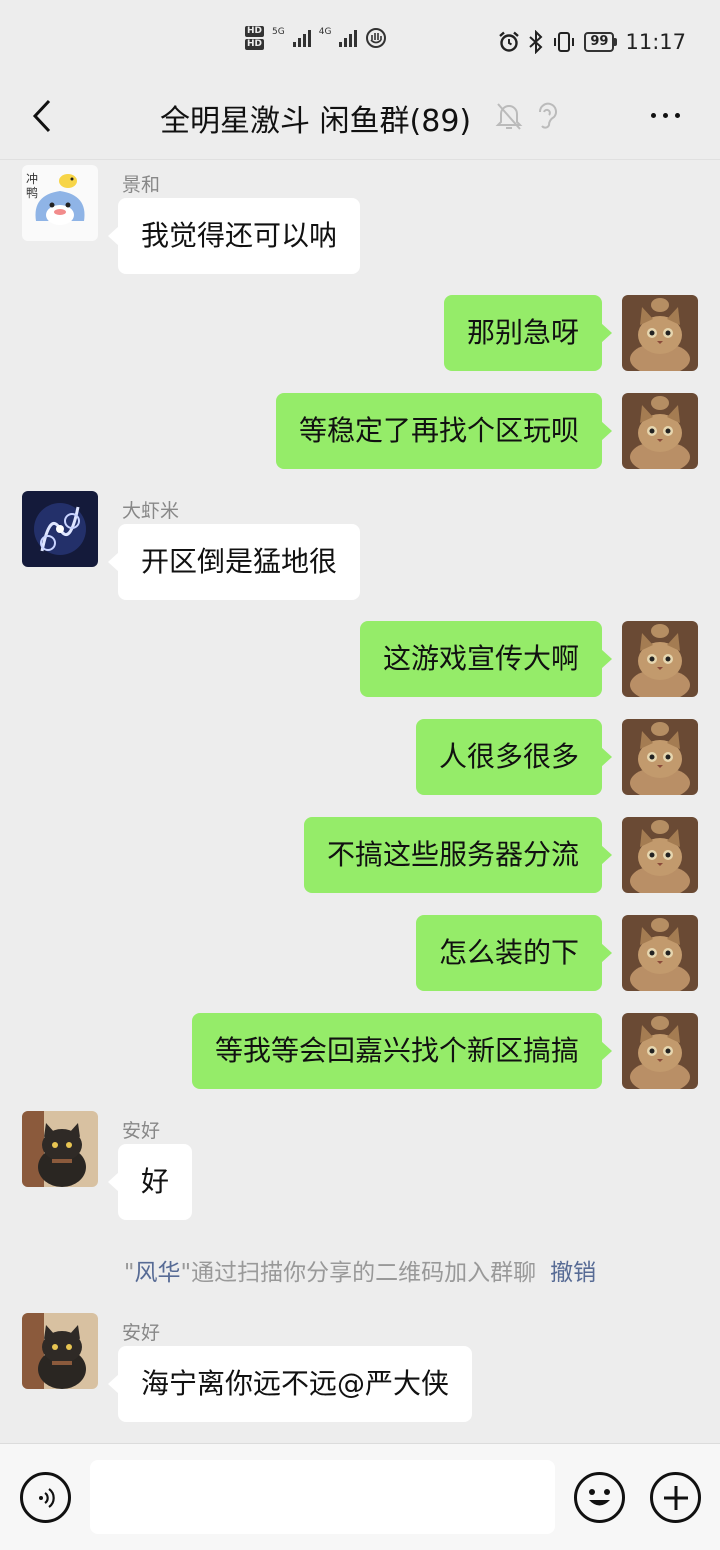 The height and width of the screenshot is (1550, 720). I want to click on hd-badge-2: HD, so click(255, 44).